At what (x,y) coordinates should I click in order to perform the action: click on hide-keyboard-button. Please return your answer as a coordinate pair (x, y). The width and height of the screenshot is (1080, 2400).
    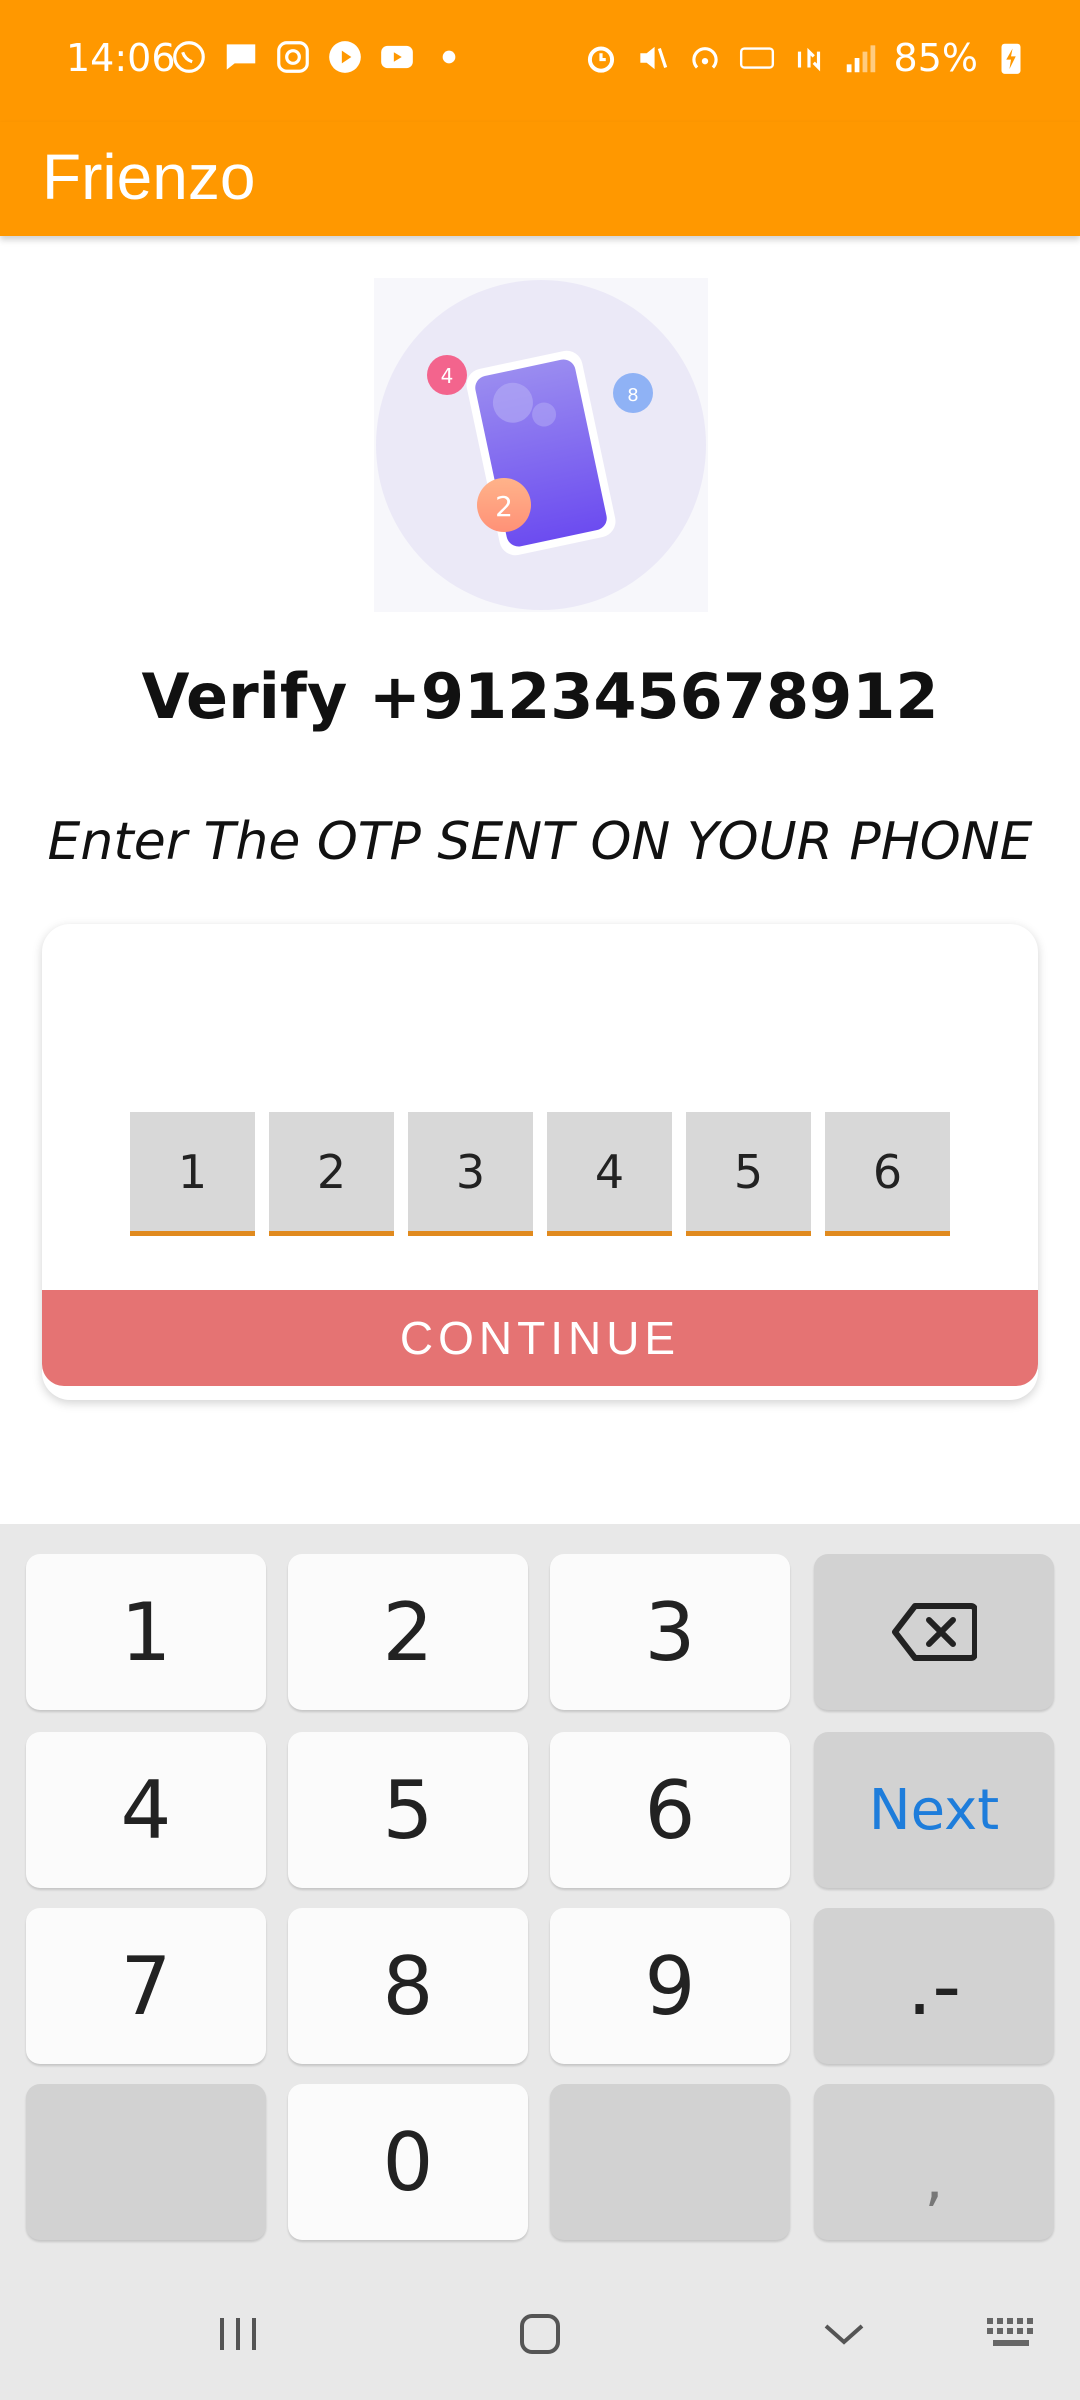
    Looking at the image, I should click on (844, 2334).